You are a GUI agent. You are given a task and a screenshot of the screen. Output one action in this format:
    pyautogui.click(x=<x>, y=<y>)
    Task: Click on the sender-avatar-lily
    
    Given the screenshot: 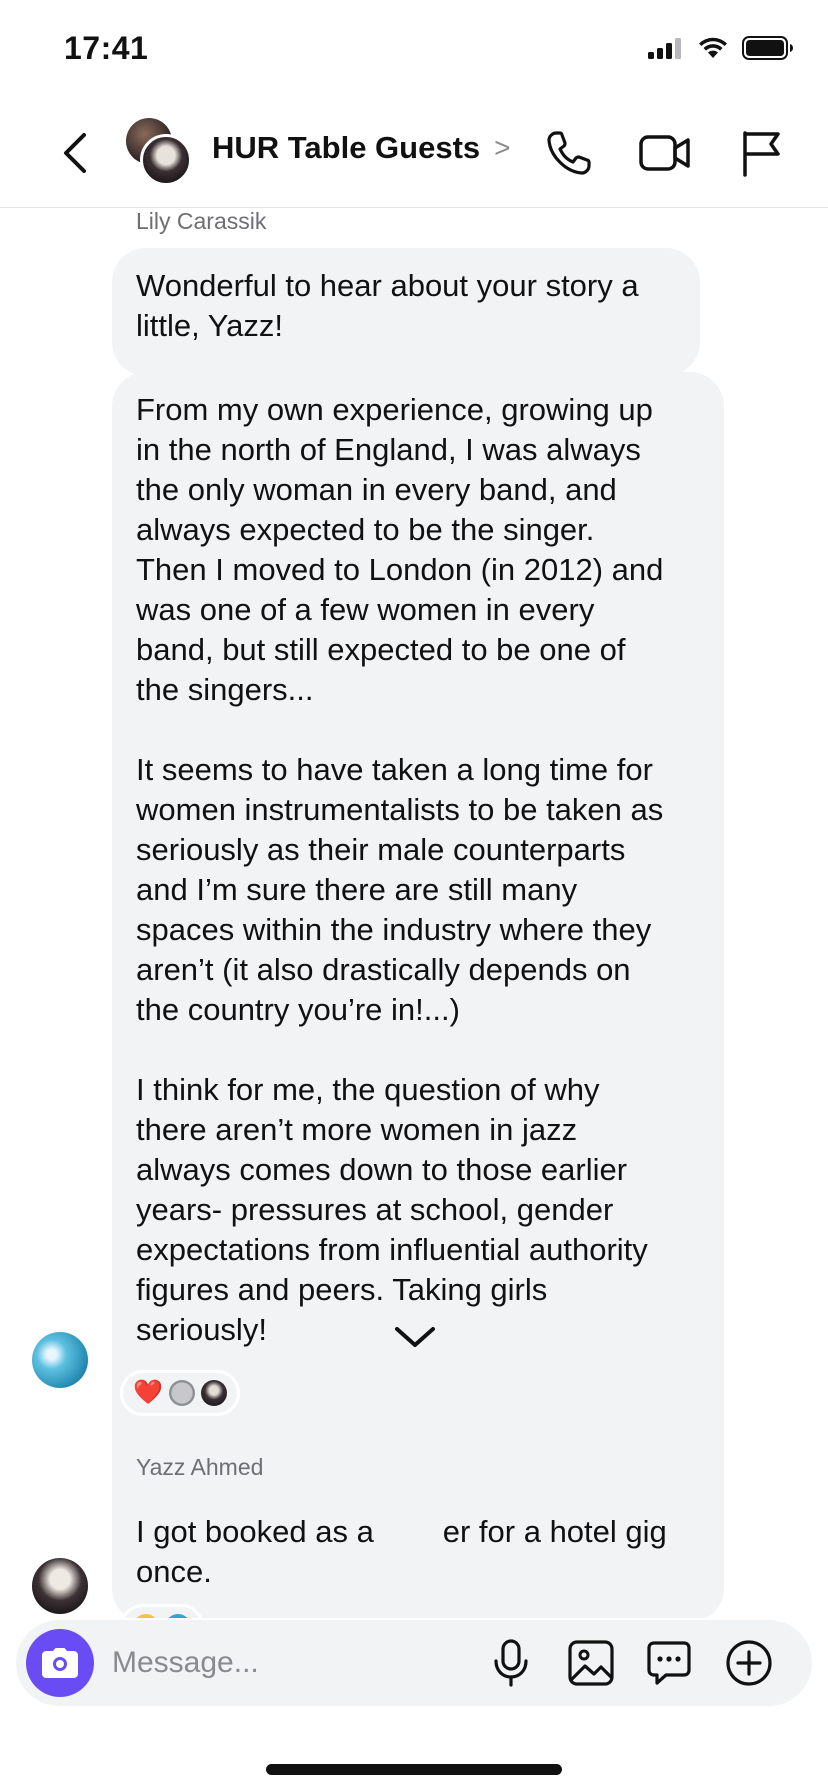 What is the action you would take?
    pyautogui.click(x=60, y=1360)
    